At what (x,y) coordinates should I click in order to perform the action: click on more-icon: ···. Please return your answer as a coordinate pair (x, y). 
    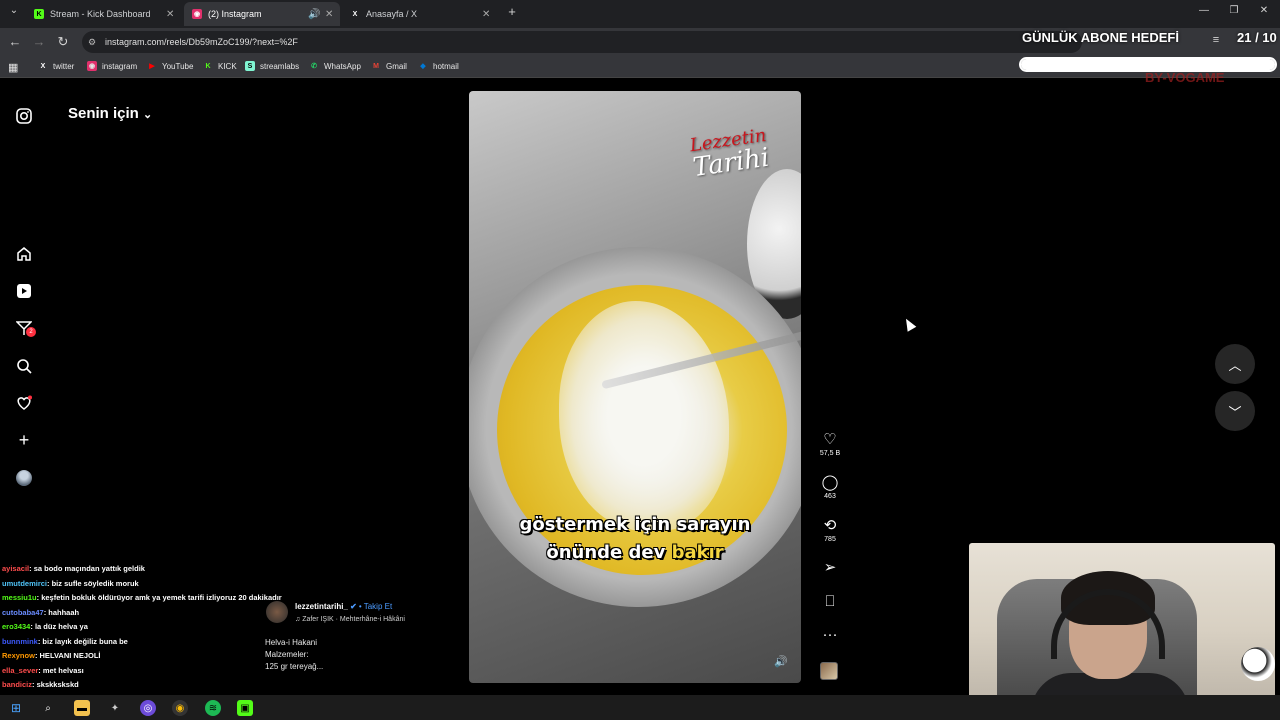
    Looking at the image, I should click on (830, 634).